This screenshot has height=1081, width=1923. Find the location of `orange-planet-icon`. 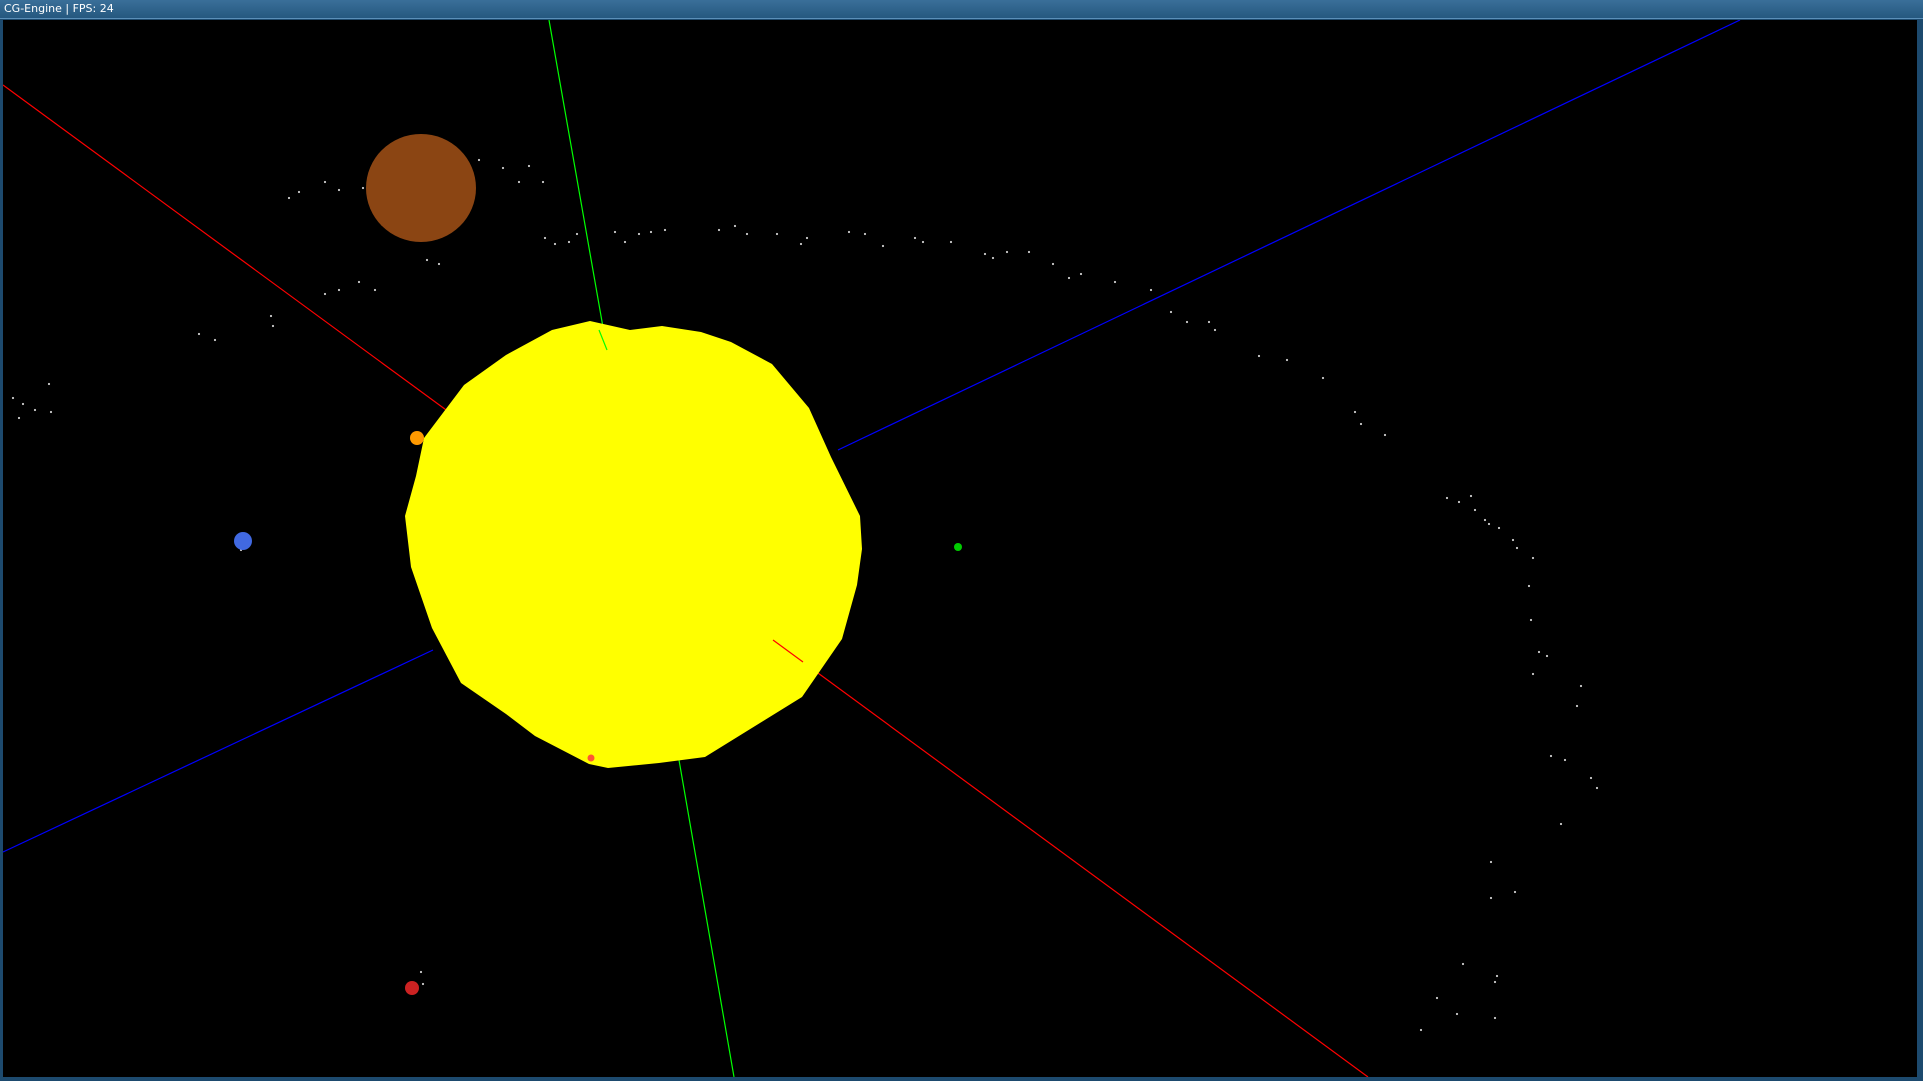

orange-planet-icon is located at coordinates (417, 438).